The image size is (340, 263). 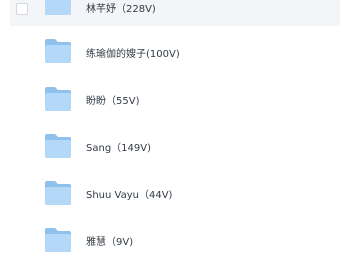 I want to click on file-name: 雅慧（9V), so click(x=109, y=240).